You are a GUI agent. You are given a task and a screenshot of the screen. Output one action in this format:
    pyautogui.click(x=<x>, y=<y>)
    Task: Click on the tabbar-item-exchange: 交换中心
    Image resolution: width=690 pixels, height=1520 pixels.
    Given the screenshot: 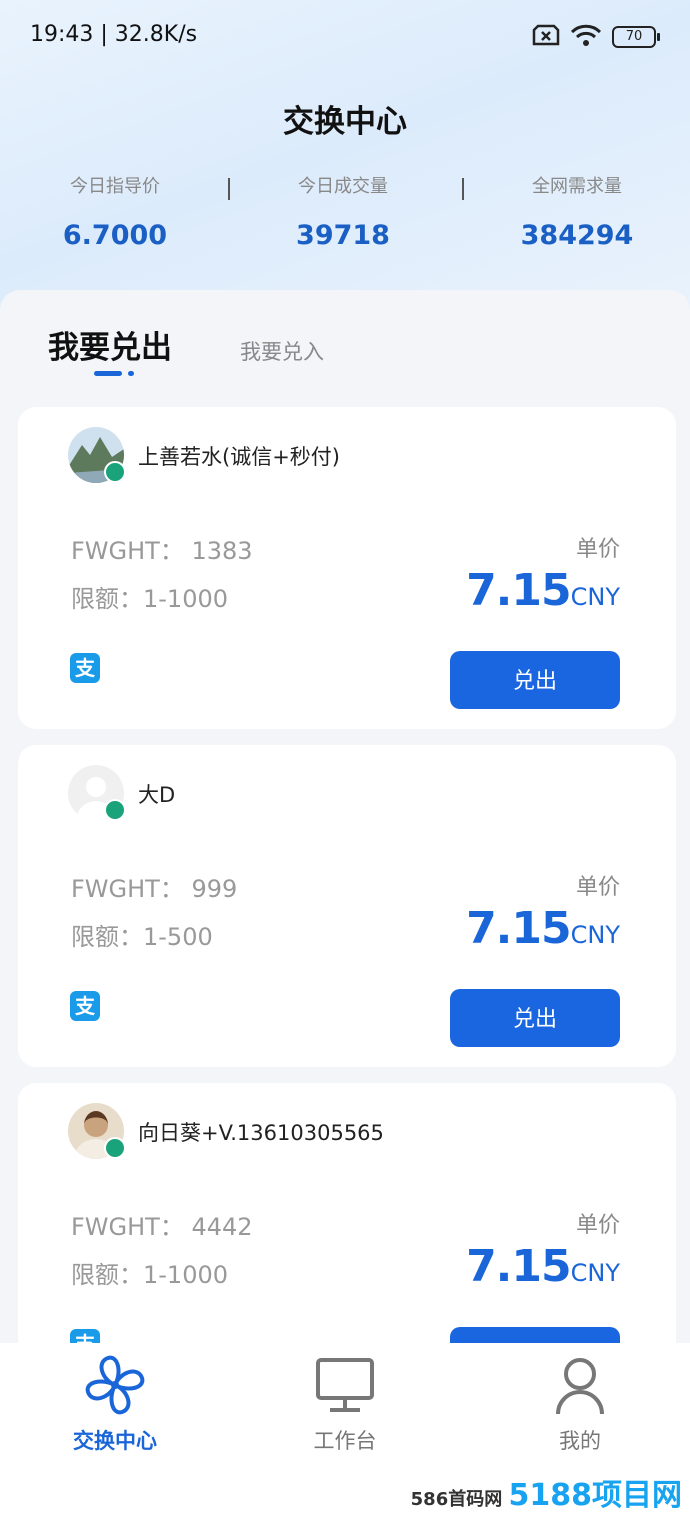 What is the action you would take?
    pyautogui.click(x=115, y=1403)
    